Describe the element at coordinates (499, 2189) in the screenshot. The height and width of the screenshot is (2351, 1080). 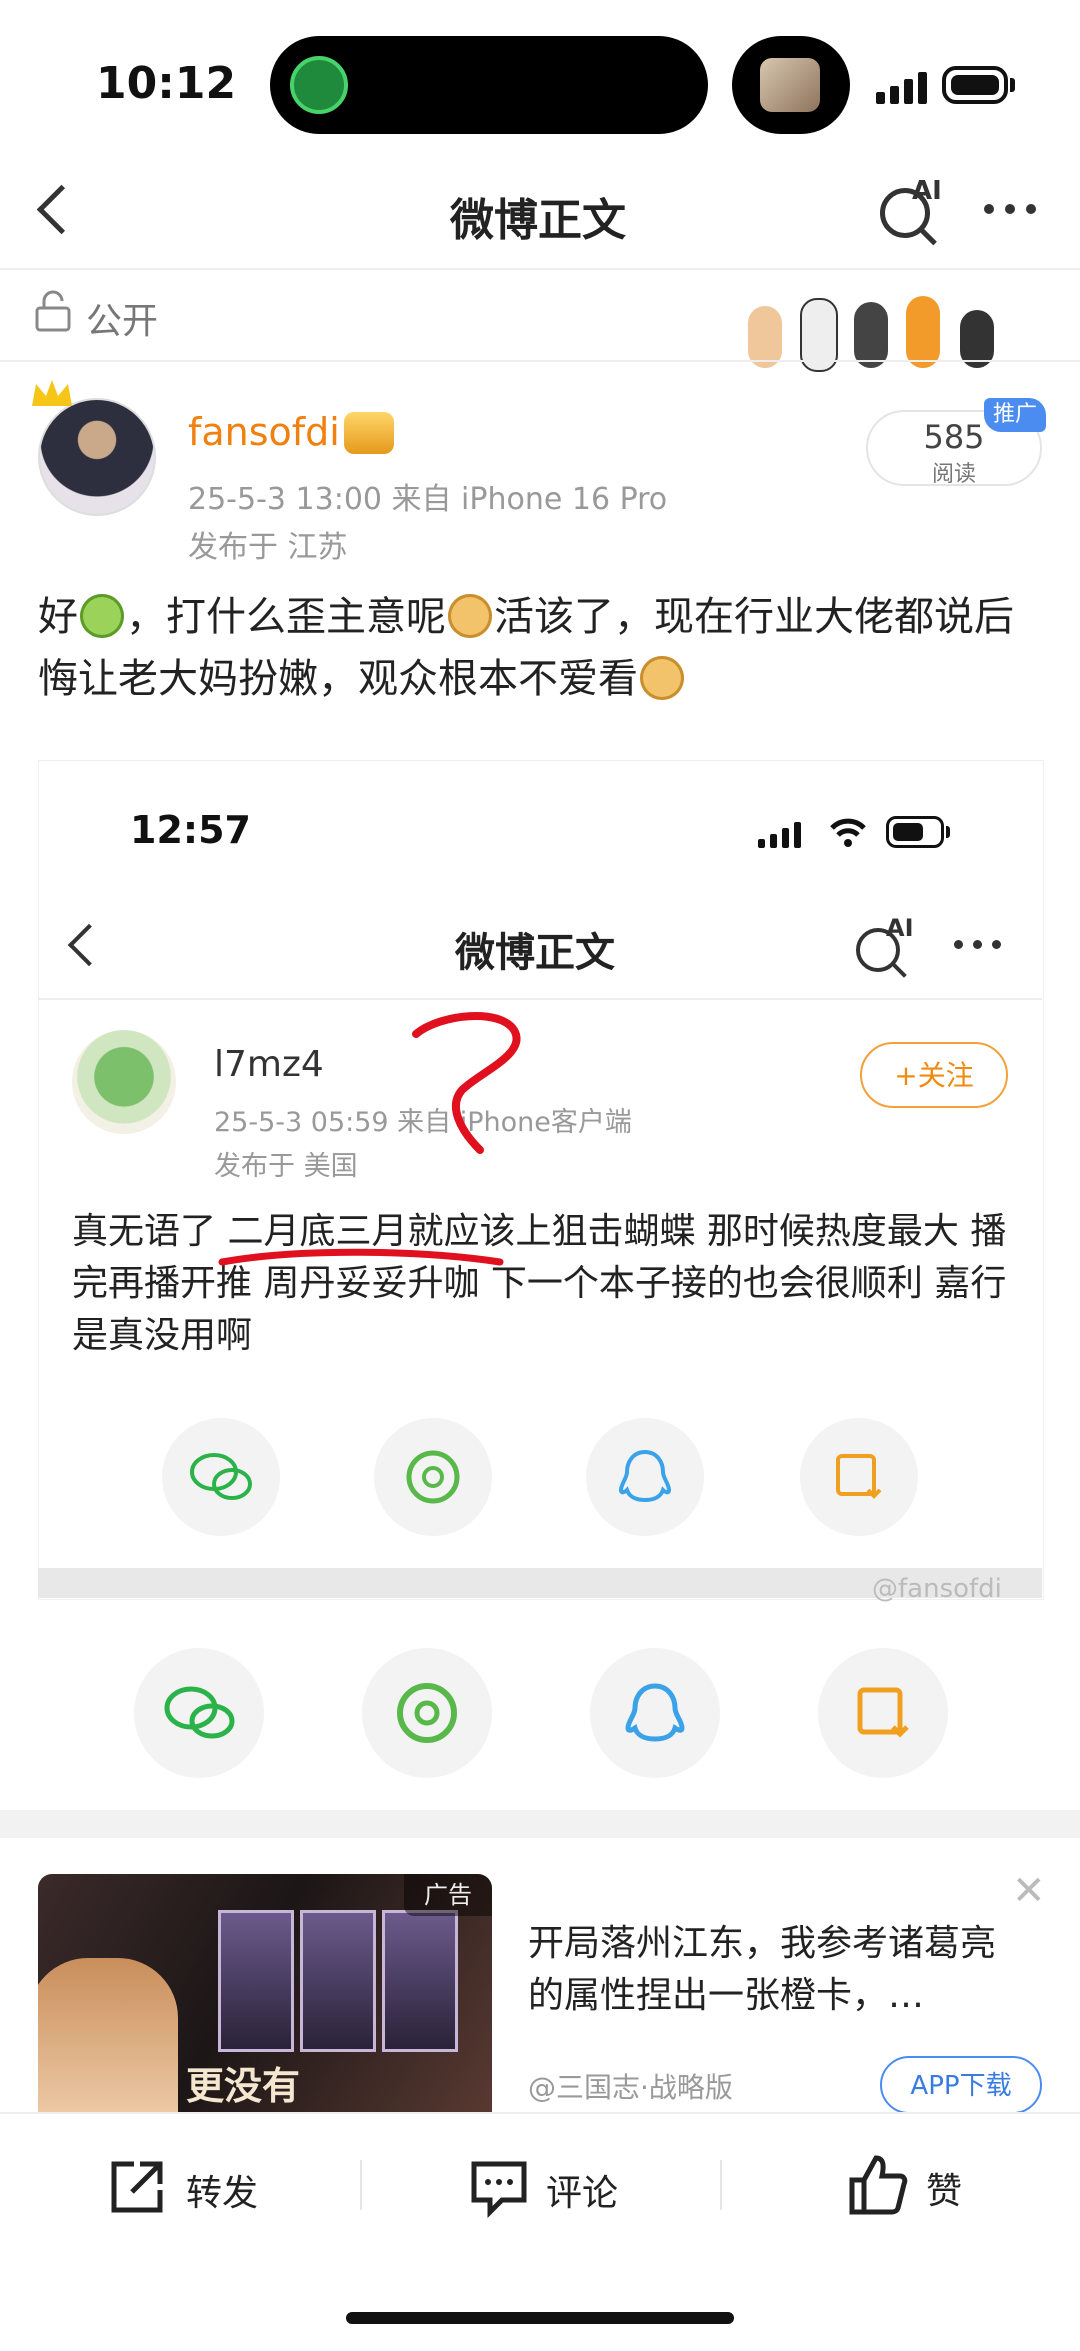
I see `comment-icon` at that location.